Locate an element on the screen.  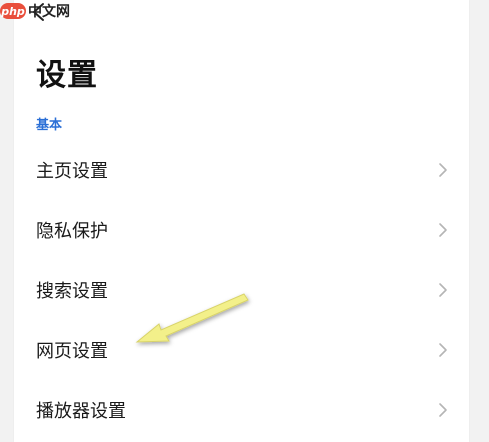
menu-item-label: 网页设置 is located at coordinates (72, 351).